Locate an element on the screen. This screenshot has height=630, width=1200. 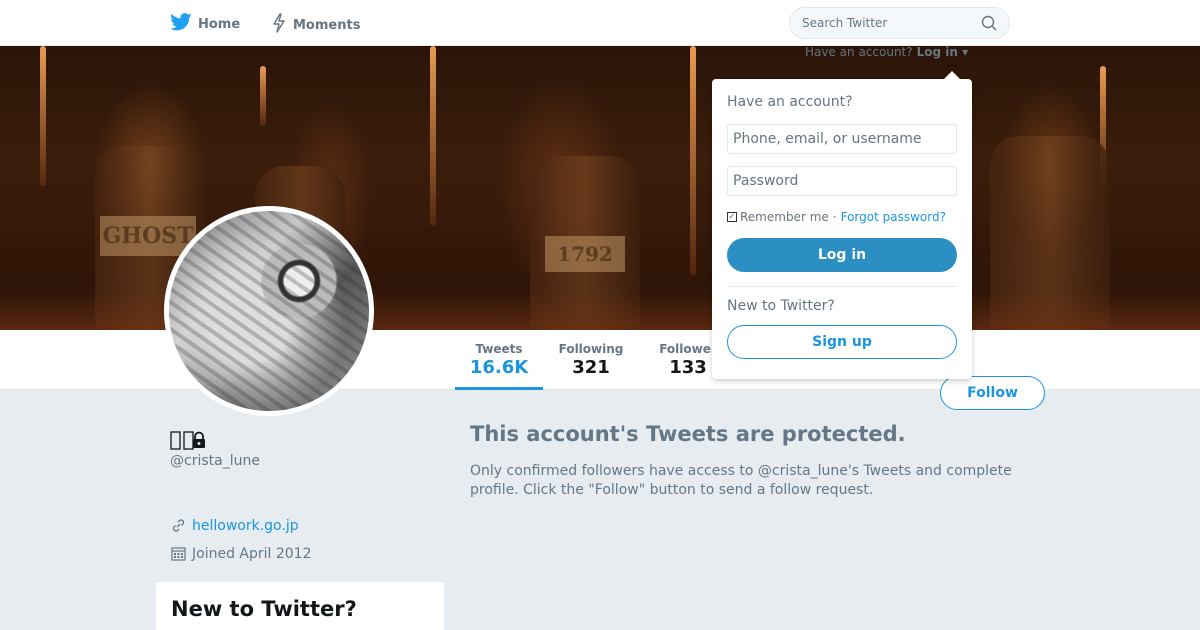
avatar-texture is located at coordinates (269, 311).